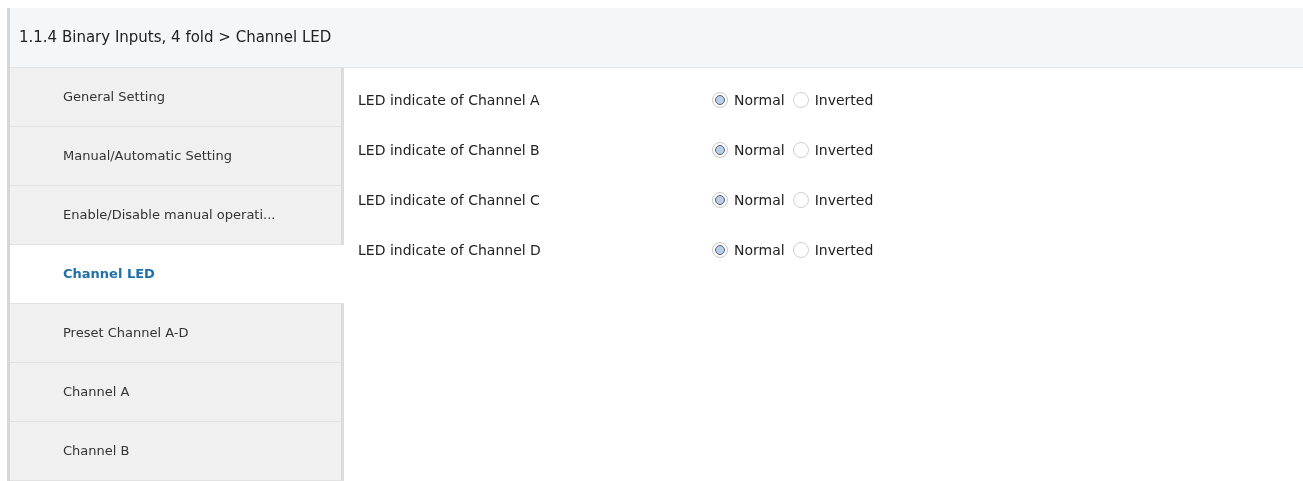 The image size is (1303, 481). I want to click on parameter-label: LED indicate of Channel C, so click(449, 200).